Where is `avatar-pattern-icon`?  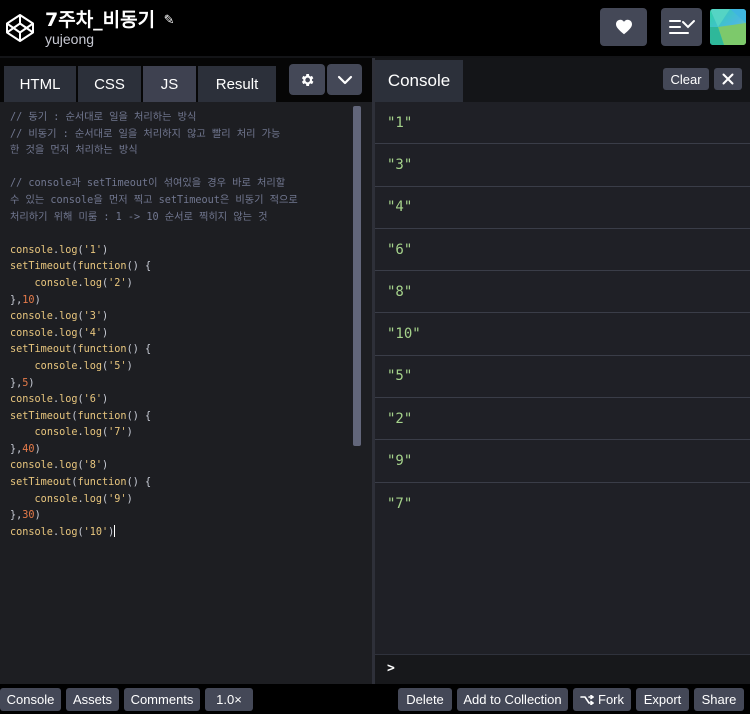 avatar-pattern-icon is located at coordinates (728, 27).